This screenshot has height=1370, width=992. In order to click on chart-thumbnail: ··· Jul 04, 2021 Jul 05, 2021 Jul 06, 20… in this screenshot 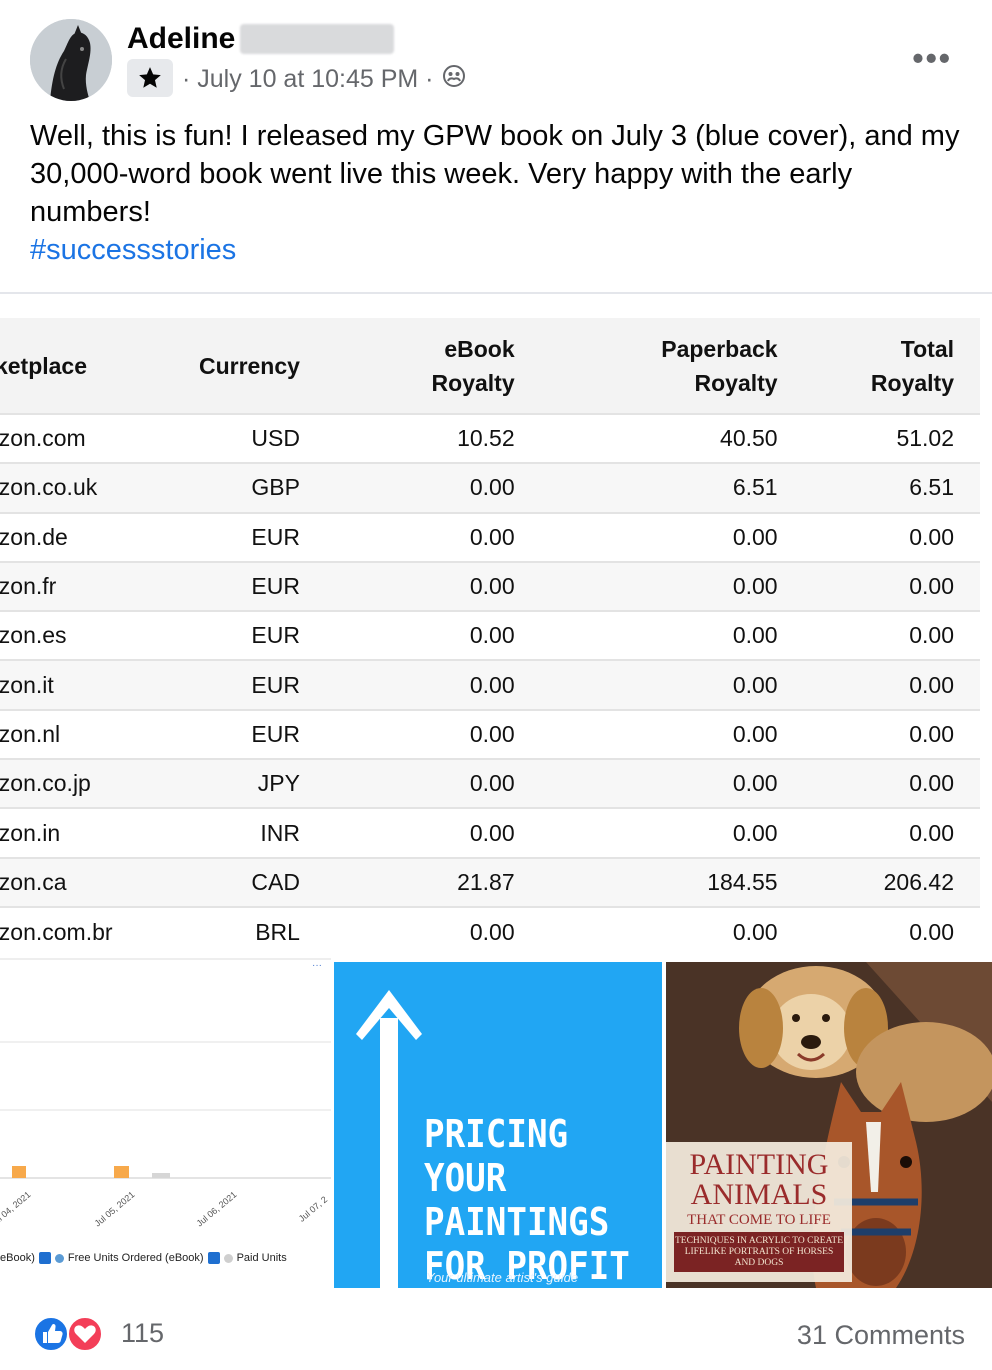, I will do `click(165, 1125)`.